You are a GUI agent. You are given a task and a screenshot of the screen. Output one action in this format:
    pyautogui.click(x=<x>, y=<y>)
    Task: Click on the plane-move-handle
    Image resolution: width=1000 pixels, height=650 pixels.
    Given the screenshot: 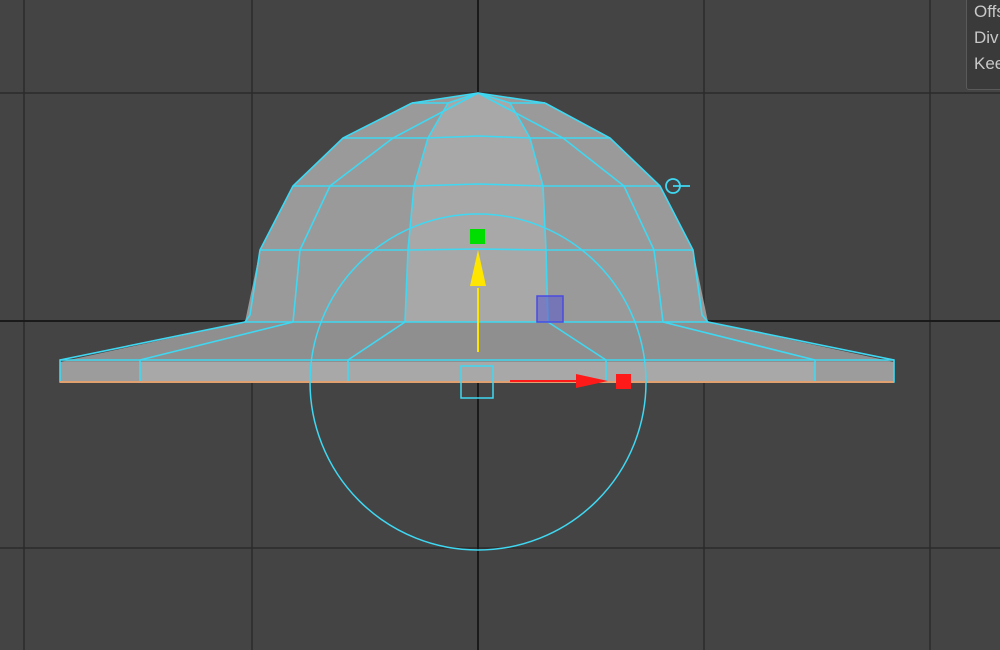 What is the action you would take?
    pyautogui.click(x=550, y=309)
    